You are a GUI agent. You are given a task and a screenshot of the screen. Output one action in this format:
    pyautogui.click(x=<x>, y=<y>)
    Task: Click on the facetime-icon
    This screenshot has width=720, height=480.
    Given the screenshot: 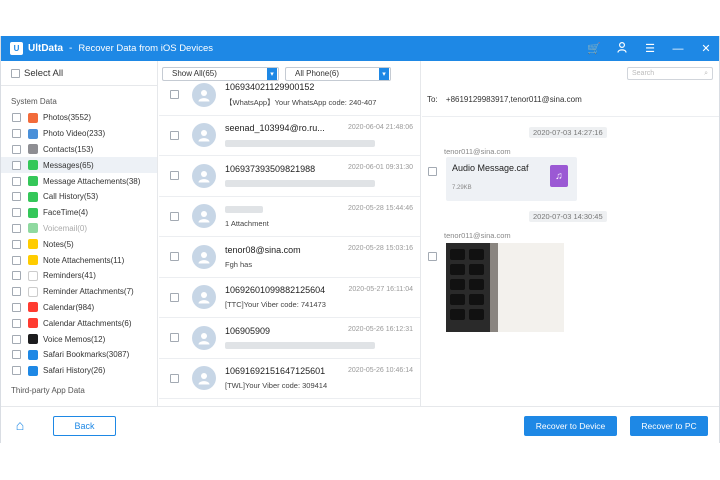 What is the action you would take?
    pyautogui.click(x=33, y=212)
    